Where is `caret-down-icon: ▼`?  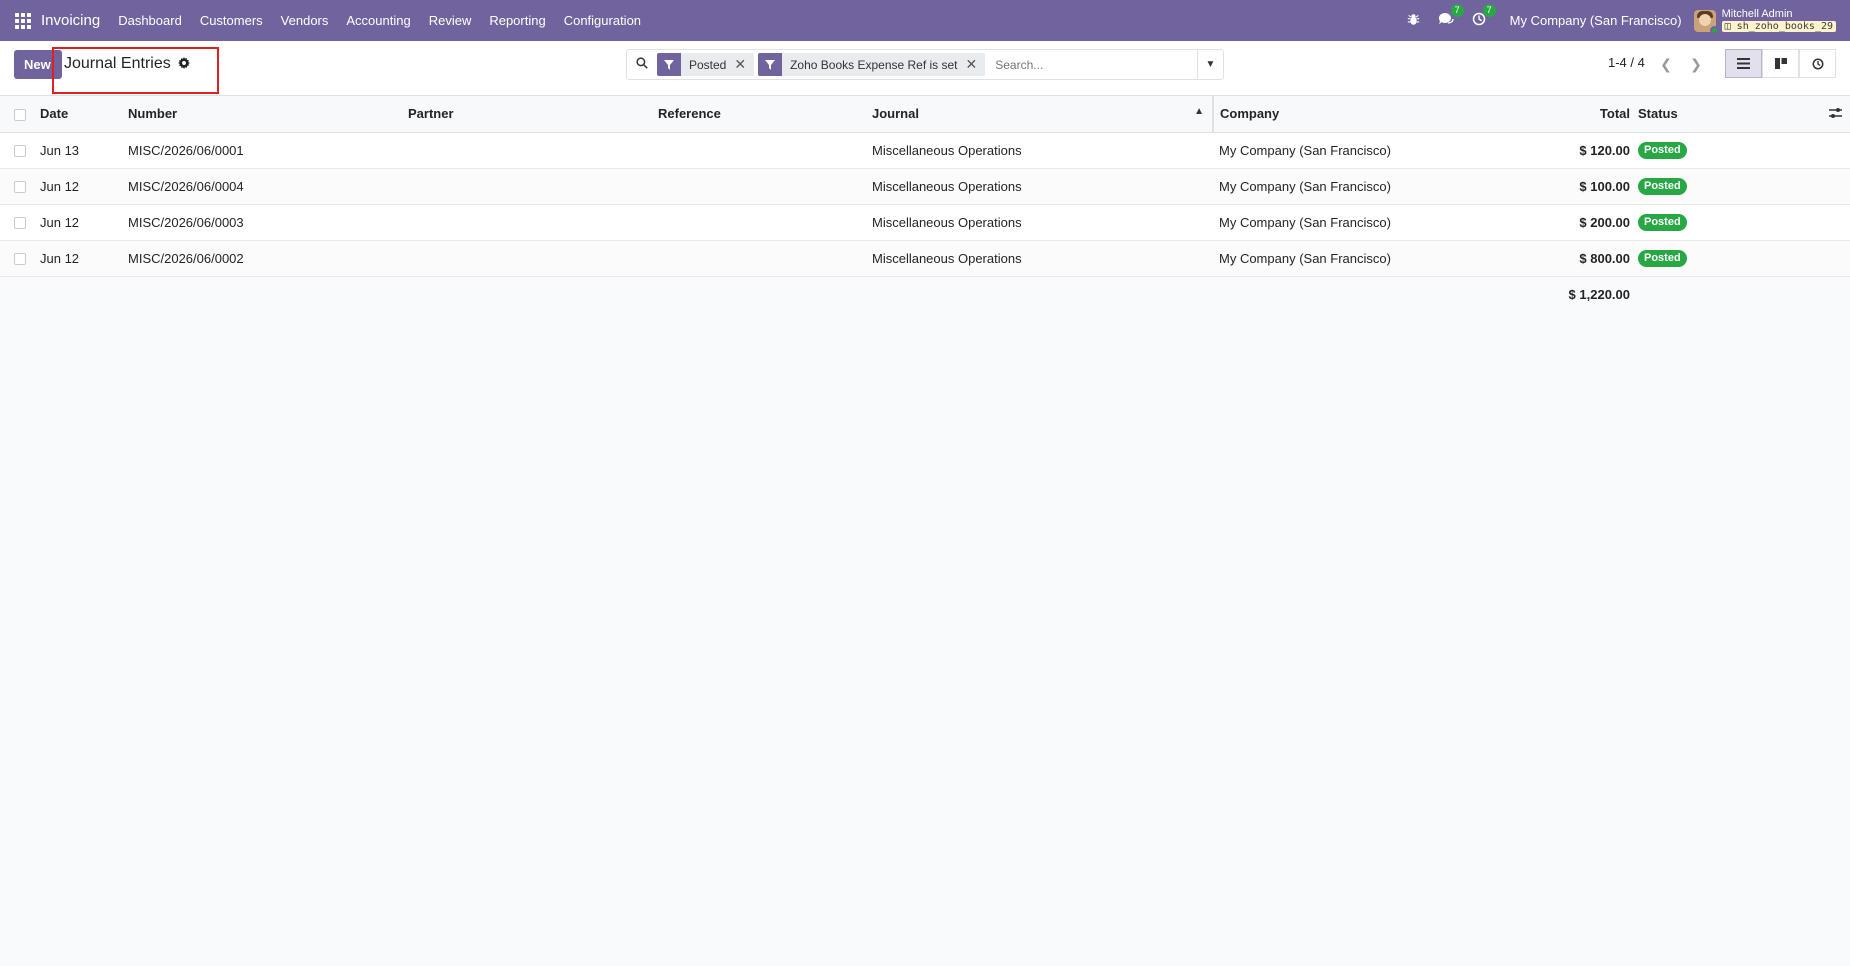
caret-down-icon: ▼ is located at coordinates (1210, 64).